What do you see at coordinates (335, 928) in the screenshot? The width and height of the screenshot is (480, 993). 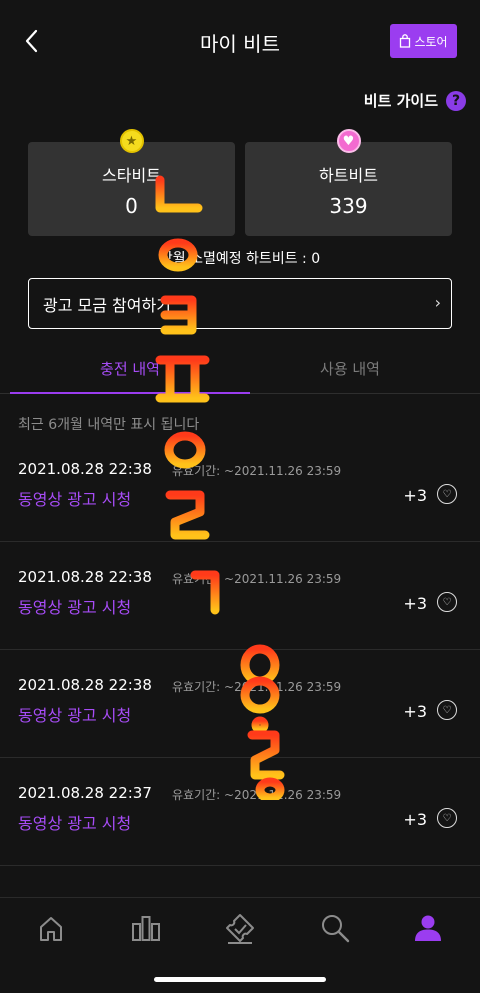 I see `search-icon` at bounding box center [335, 928].